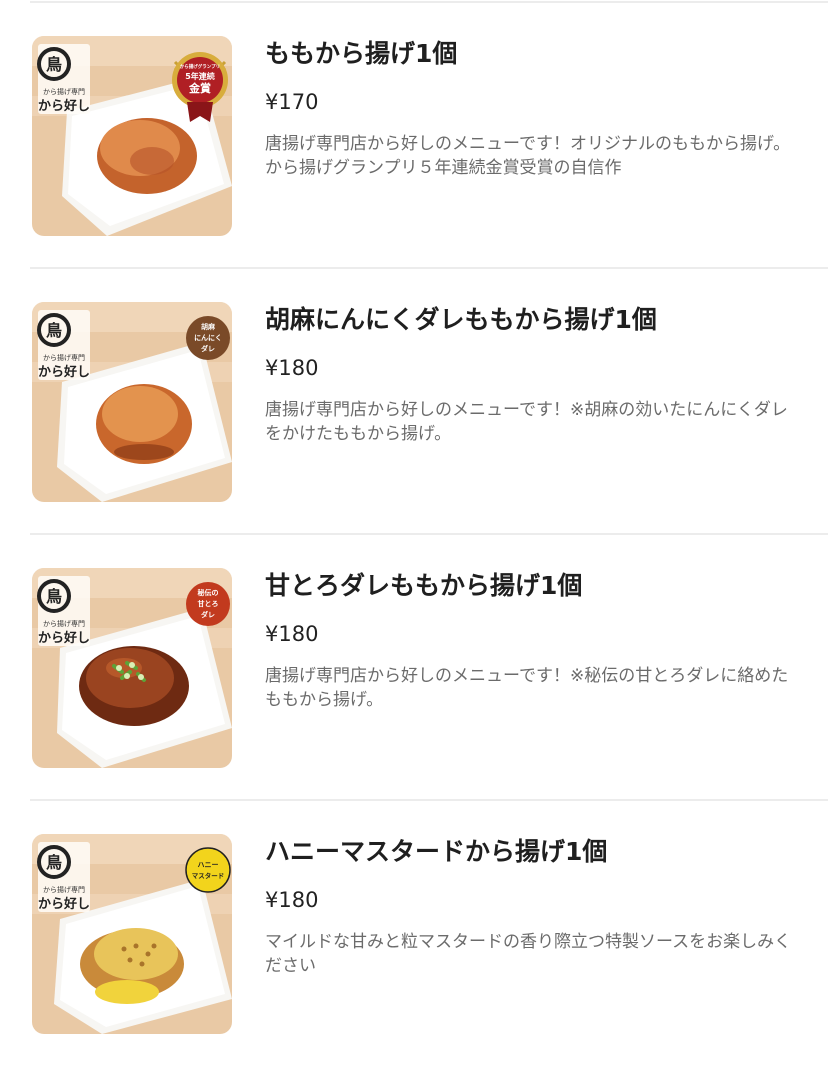 This screenshot has height=1066, width=828. I want to click on amatoro-badge-icon: 秘伝の 甘とろ ダレ, so click(208, 604).